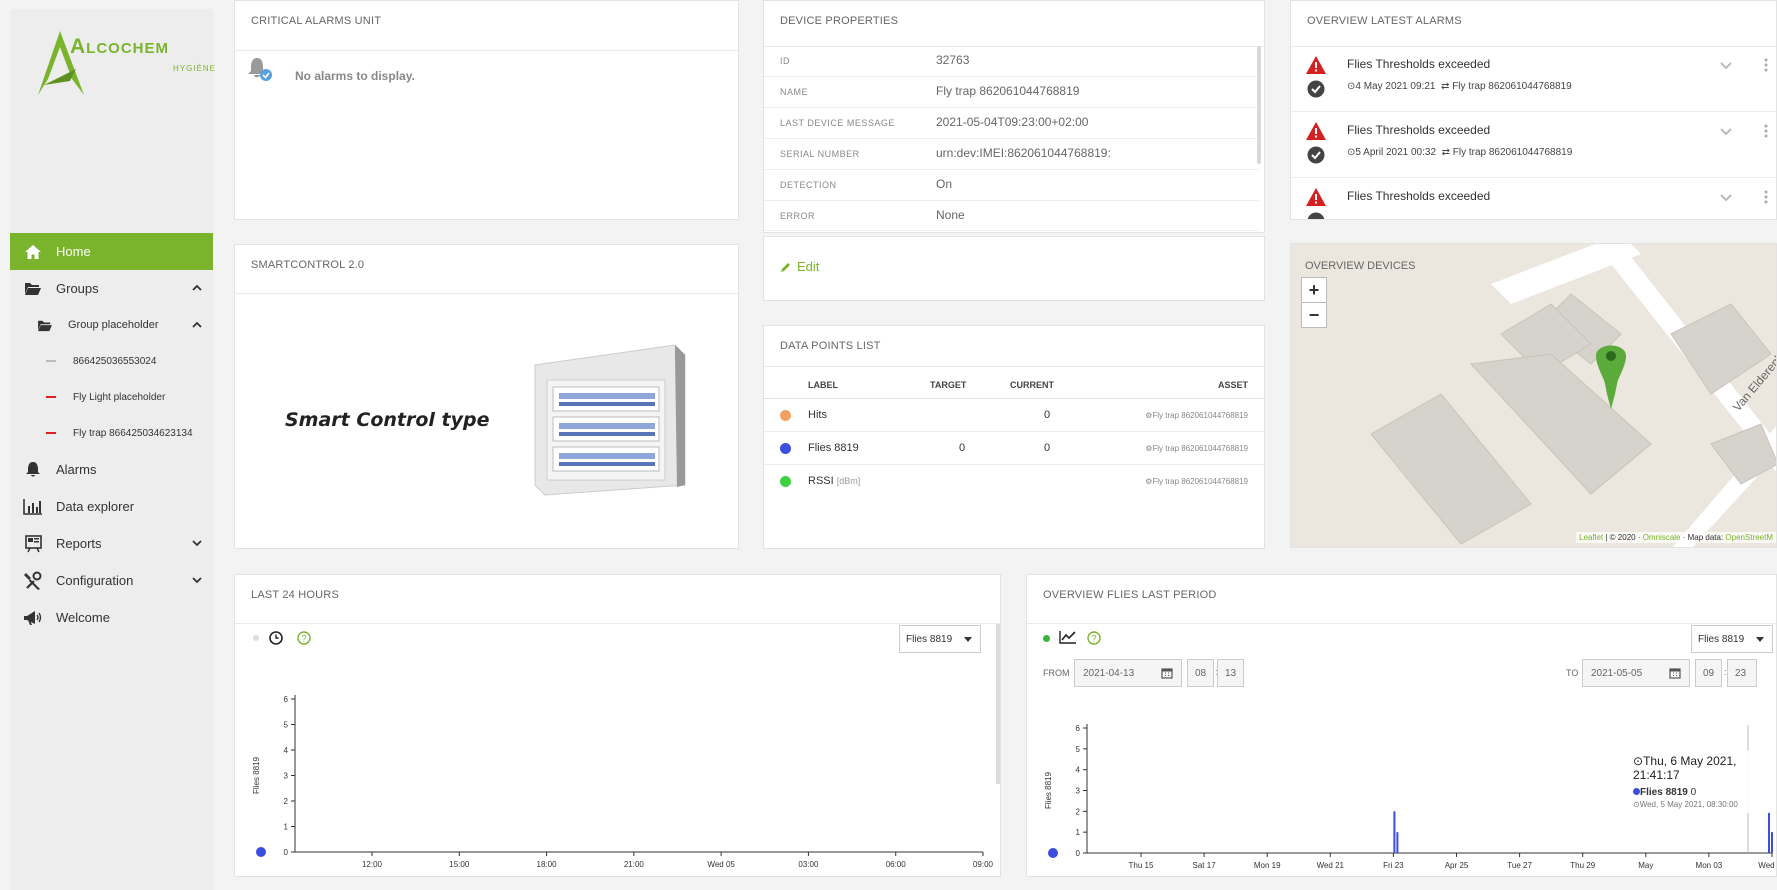 The height and width of the screenshot is (890, 1777). Describe the element at coordinates (948, 385) in the screenshot. I see `col-target: TARGET` at that location.